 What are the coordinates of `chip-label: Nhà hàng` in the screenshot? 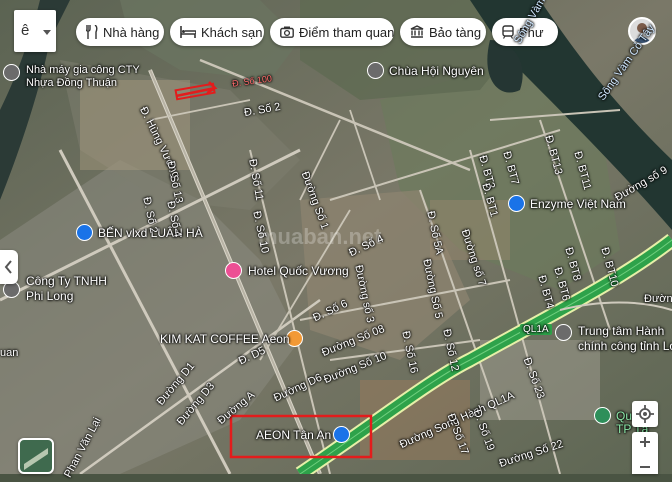 It's located at (131, 32).